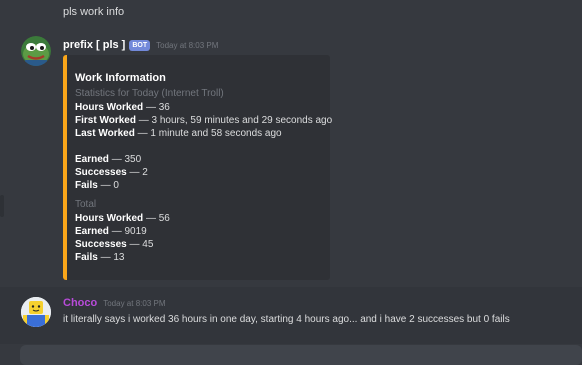  I want to click on stat-value: 350, so click(133, 159).